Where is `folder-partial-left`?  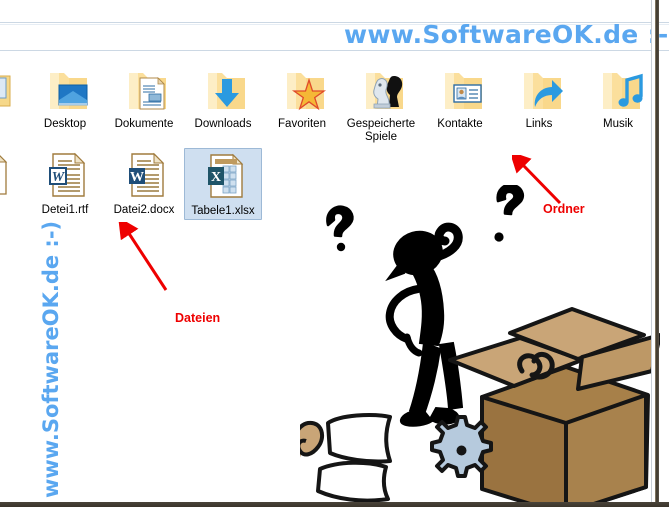 folder-partial-left is located at coordinates (13, 95).